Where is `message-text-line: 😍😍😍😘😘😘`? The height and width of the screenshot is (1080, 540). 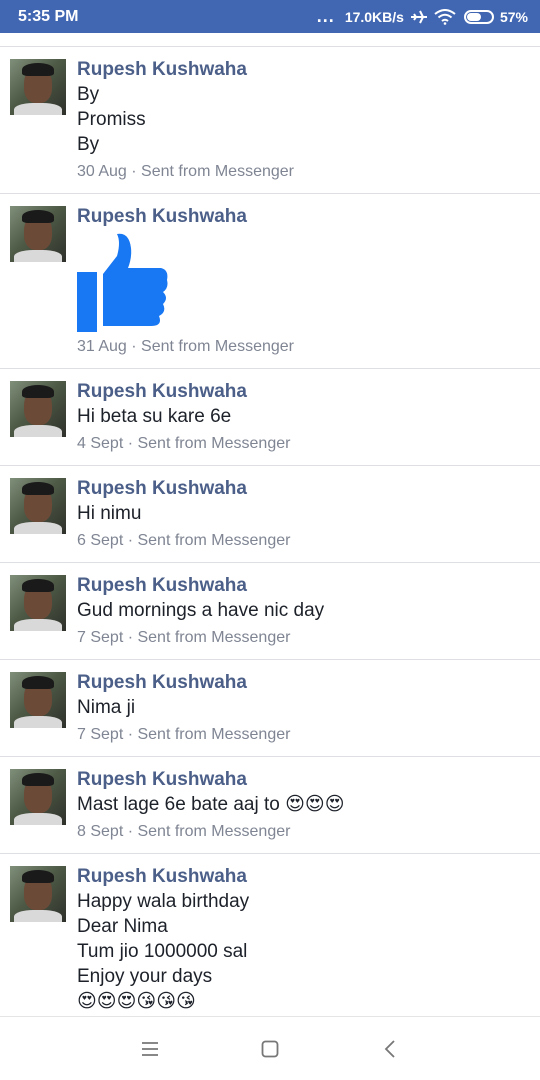 message-text-line: 😍😍😍😘😘😘 is located at coordinates (136, 1001).